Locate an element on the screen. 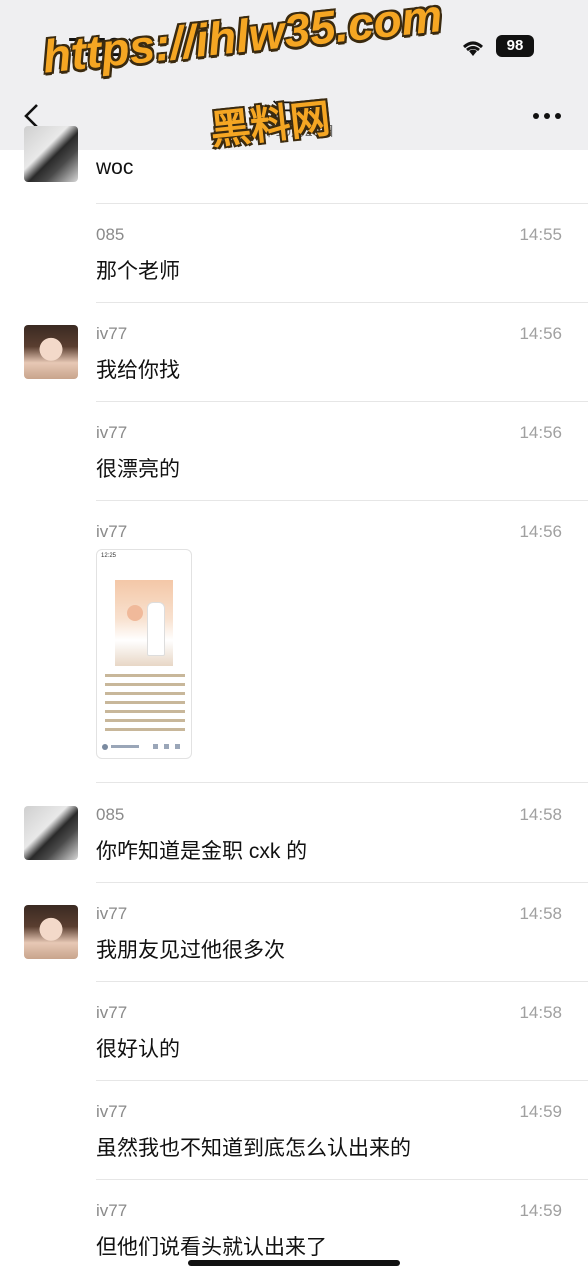 This screenshot has width=588, height=1280. home-indicator is located at coordinates (294, 1263).